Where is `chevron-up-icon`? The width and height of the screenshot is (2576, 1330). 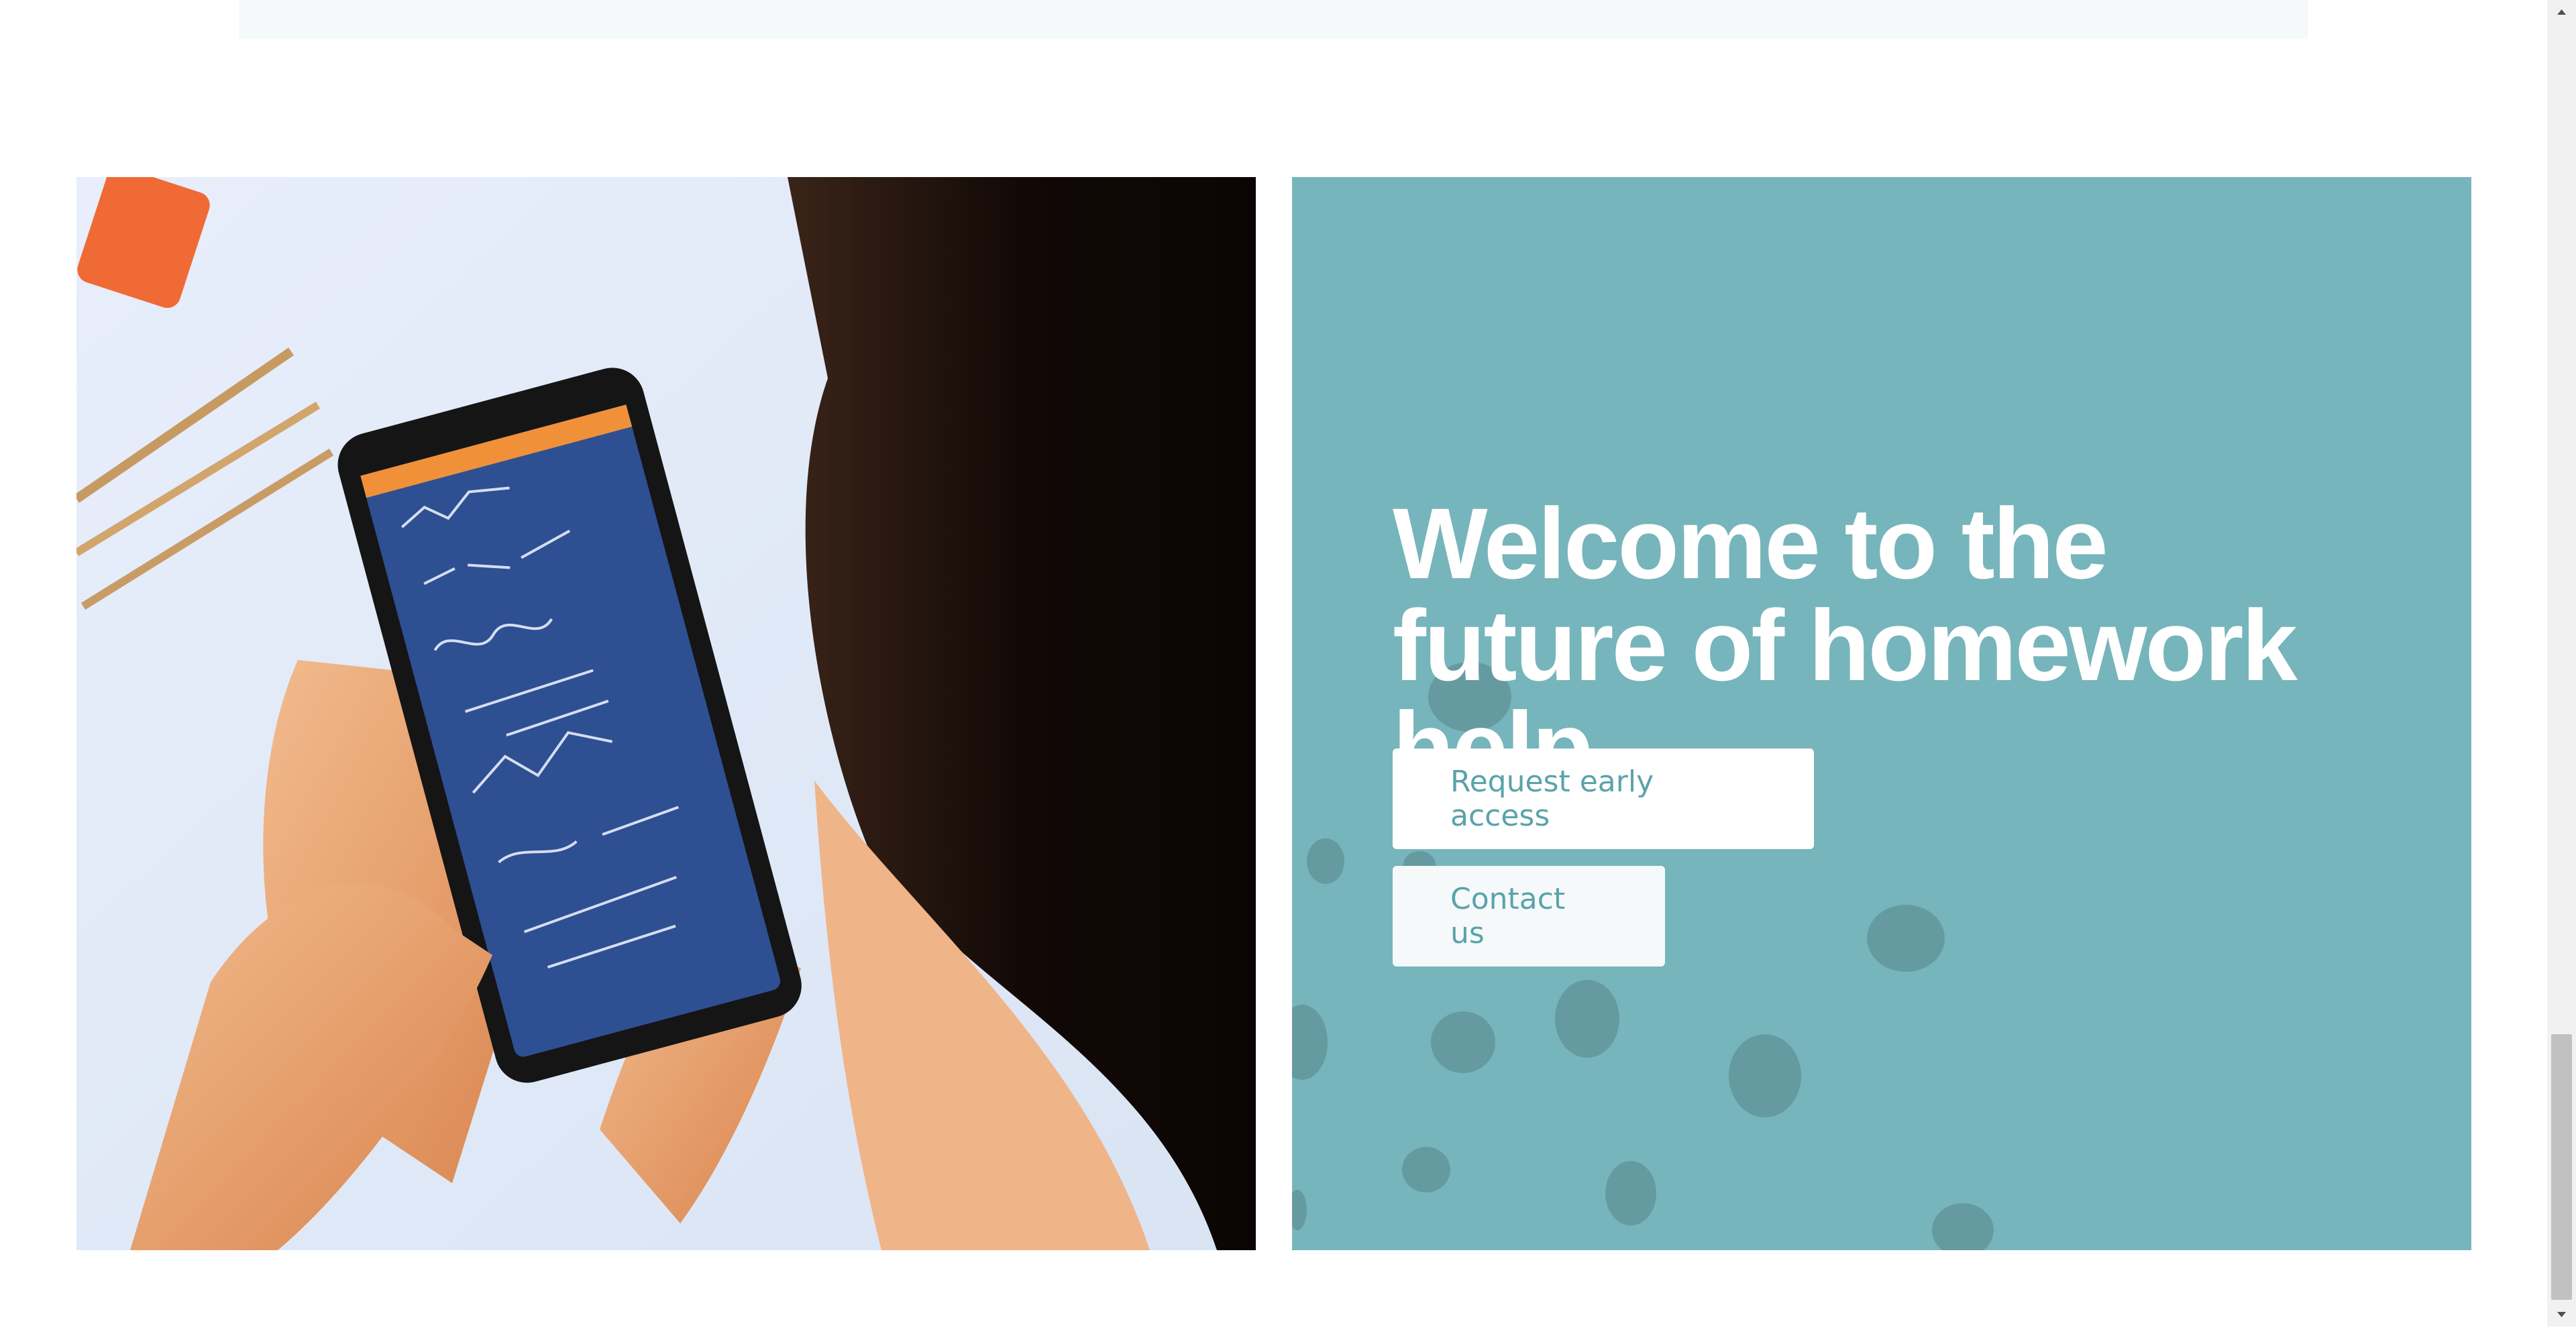
chevron-up-icon is located at coordinates (2561, 12).